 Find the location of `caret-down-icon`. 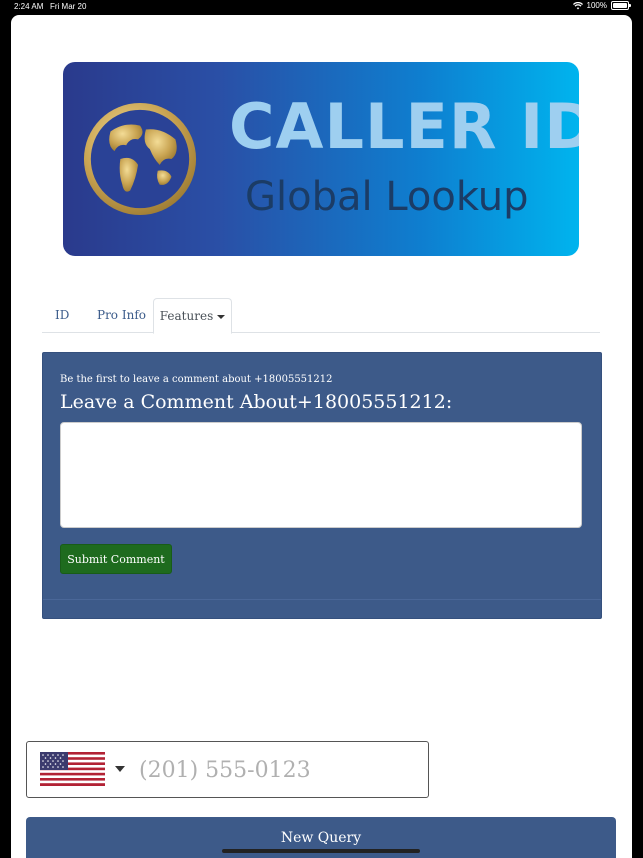

caret-down-icon is located at coordinates (221, 316).